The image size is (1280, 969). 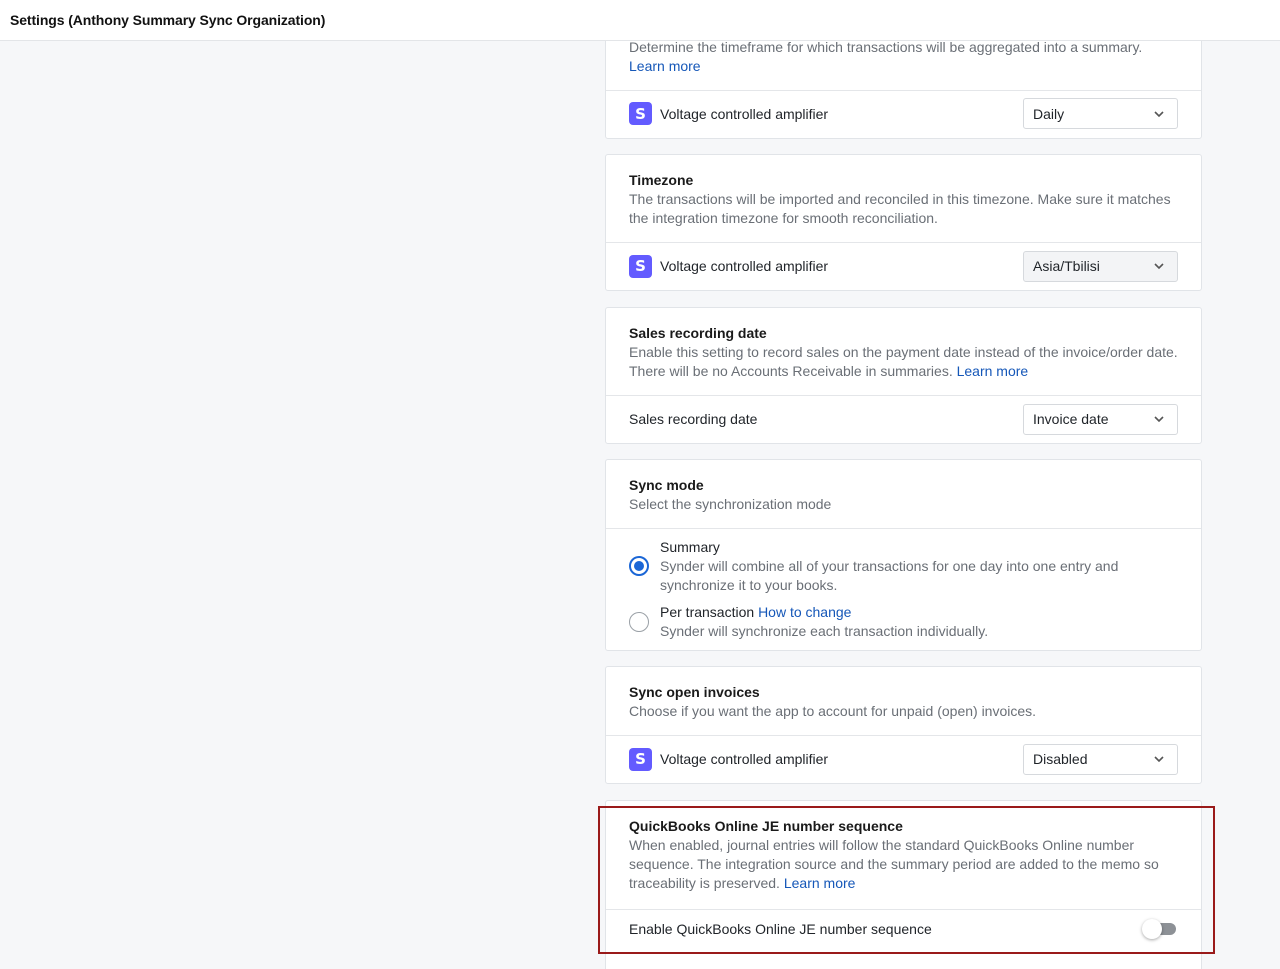 What do you see at coordinates (639, 566) in the screenshot?
I see `summary-radio` at bounding box center [639, 566].